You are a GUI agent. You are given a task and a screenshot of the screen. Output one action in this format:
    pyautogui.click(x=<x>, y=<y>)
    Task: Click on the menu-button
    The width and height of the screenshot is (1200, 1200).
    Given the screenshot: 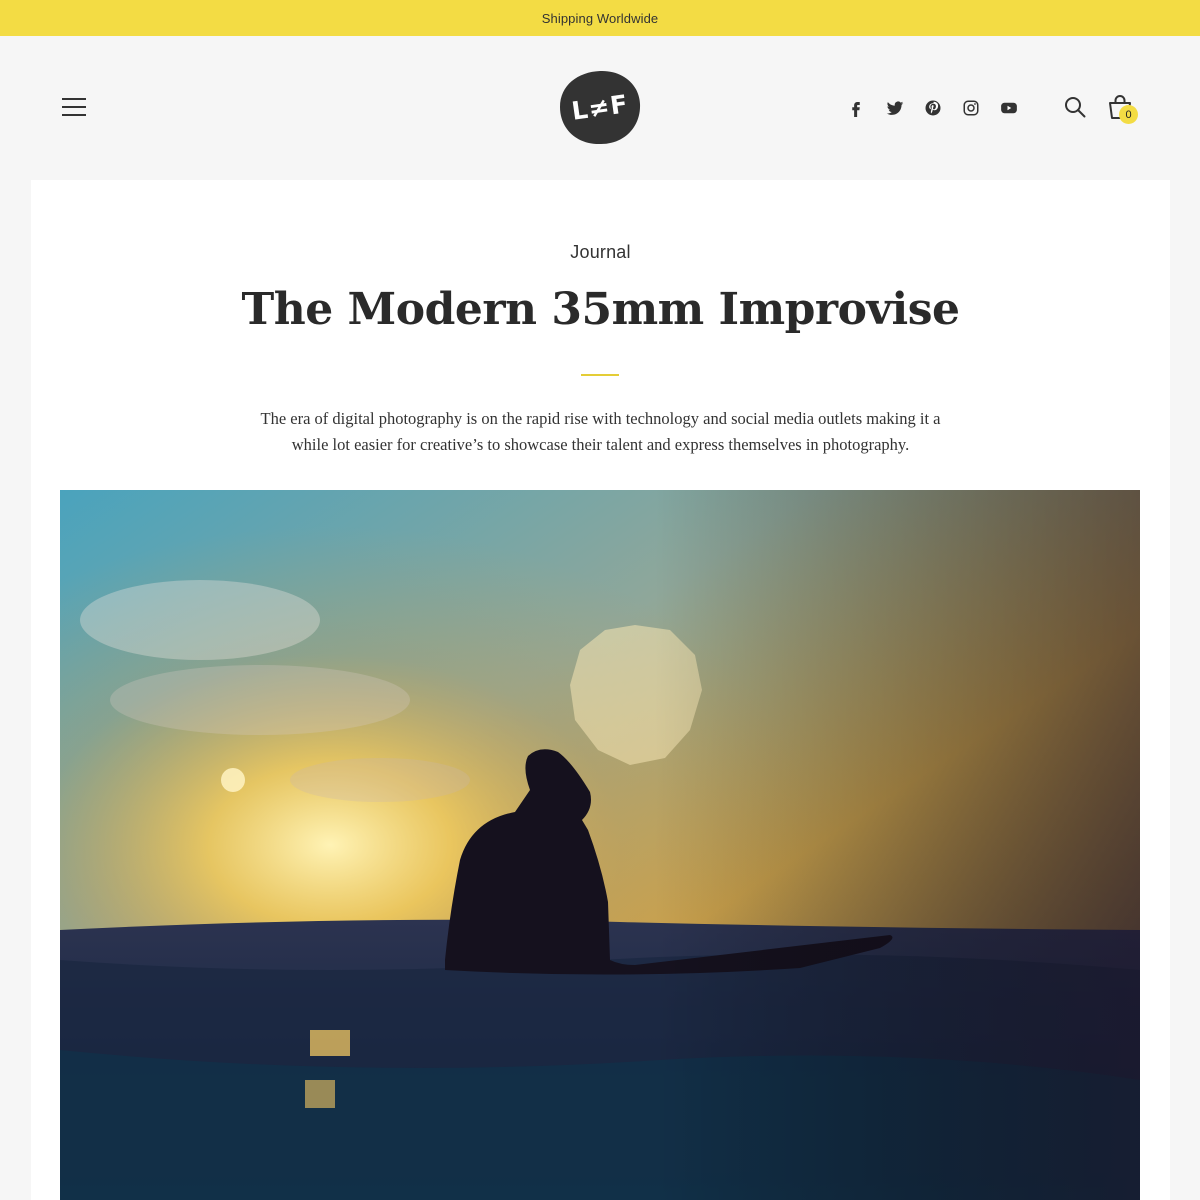 What is the action you would take?
    pyautogui.click(x=75, y=107)
    